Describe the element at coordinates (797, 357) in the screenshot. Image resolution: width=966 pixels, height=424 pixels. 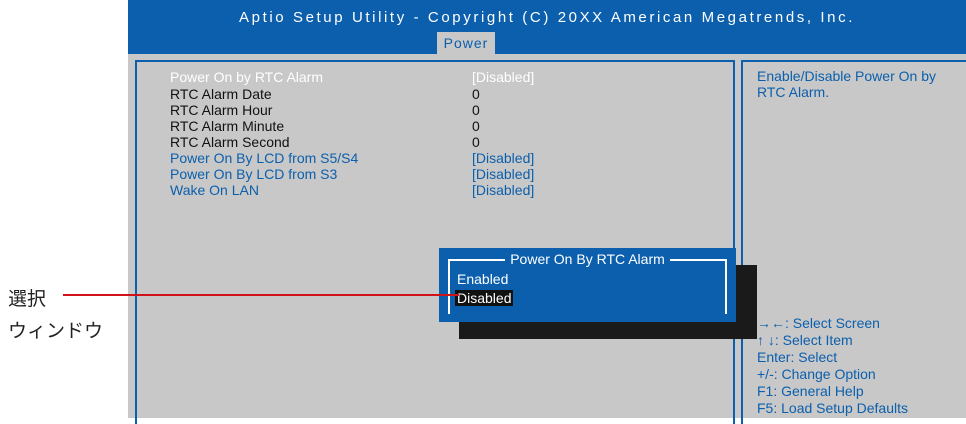
I see `key-help-item: Enter: Select` at that location.